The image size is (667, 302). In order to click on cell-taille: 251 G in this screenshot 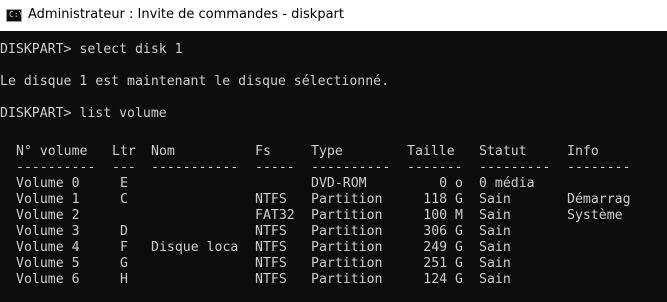, I will do `click(443, 263)`.